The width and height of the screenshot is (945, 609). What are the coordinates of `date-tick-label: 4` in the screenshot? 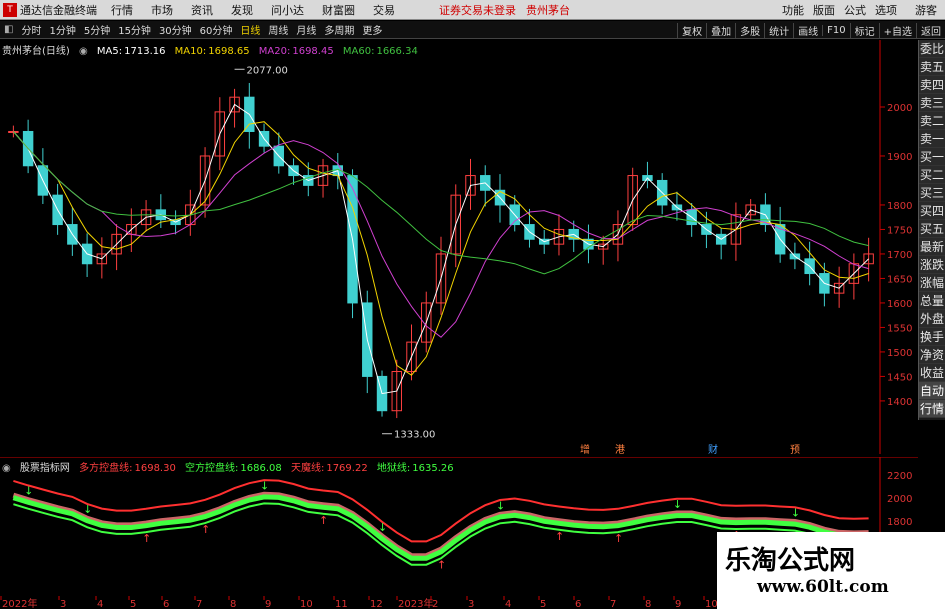 It's located at (100, 604).